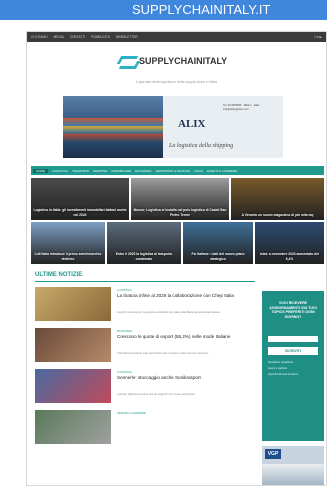 The height and width of the screenshot is (486, 327). What do you see at coordinates (121, 171) in the screenshot?
I see `cat-immobiliare: IMMOBILIARE` at bounding box center [121, 171].